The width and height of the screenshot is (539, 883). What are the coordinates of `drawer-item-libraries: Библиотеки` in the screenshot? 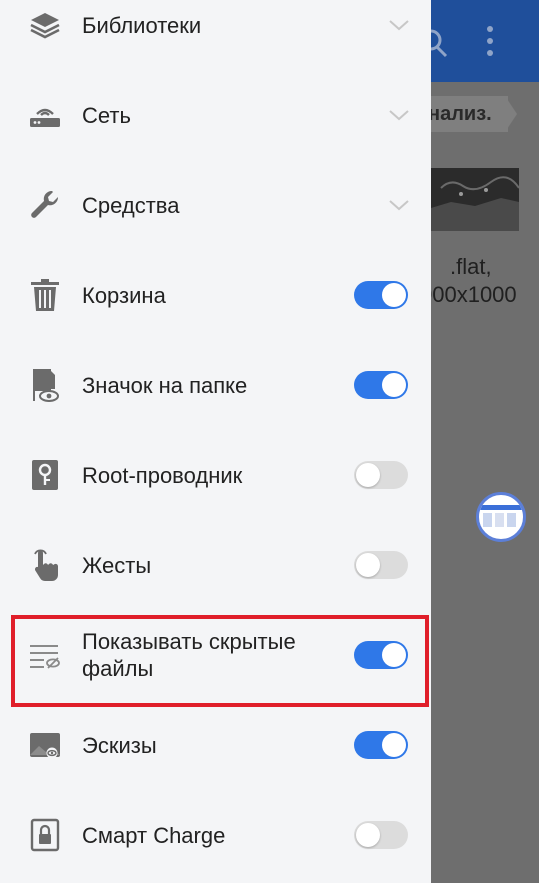 It's located at (215, 35).